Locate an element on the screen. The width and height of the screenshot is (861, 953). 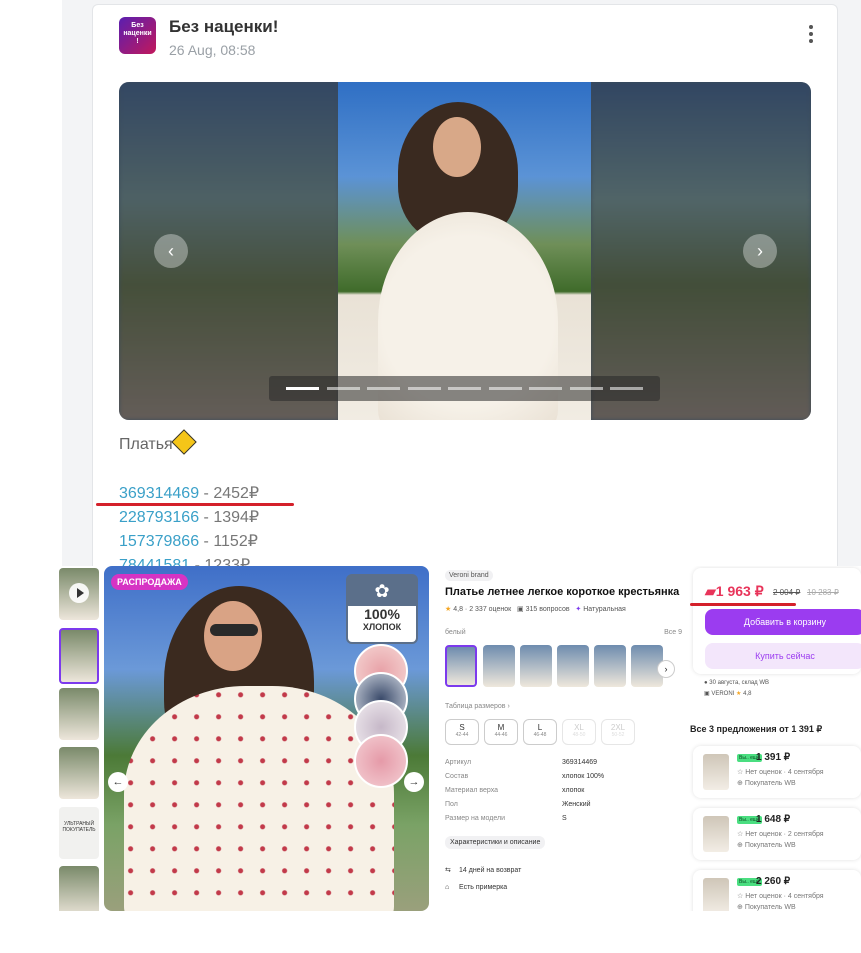
return-icon: ⇆ is located at coordinates (448, 870).